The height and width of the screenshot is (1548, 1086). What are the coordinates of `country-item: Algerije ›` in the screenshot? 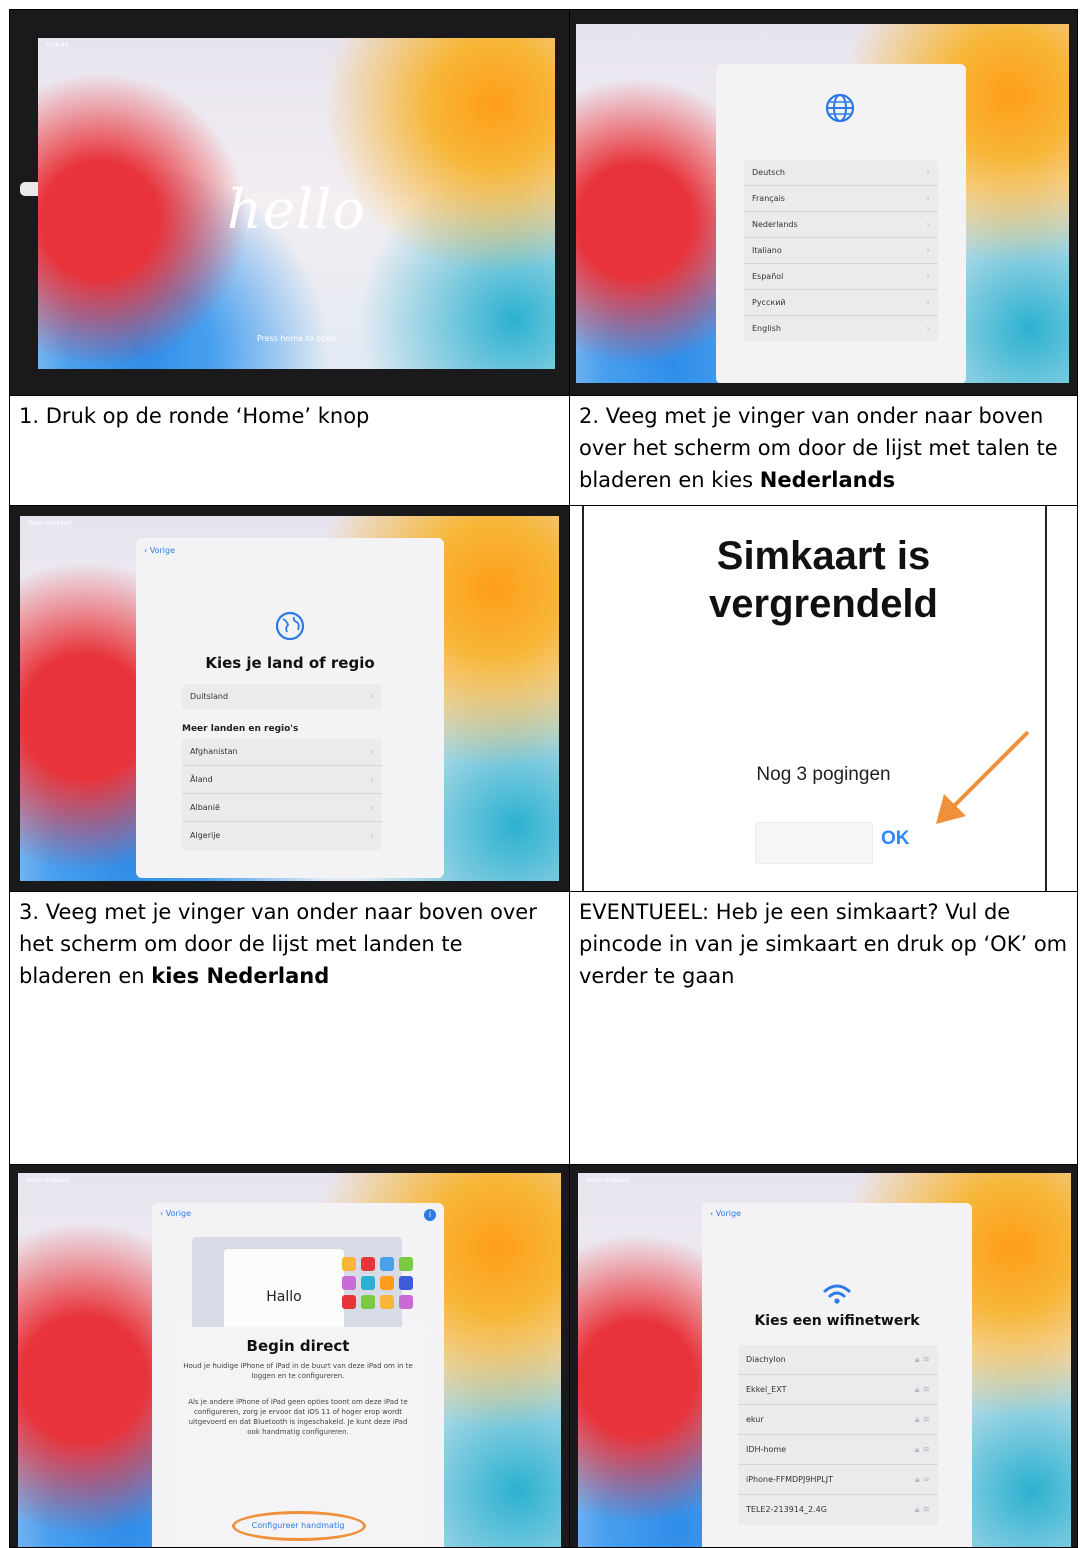 It's located at (282, 836).